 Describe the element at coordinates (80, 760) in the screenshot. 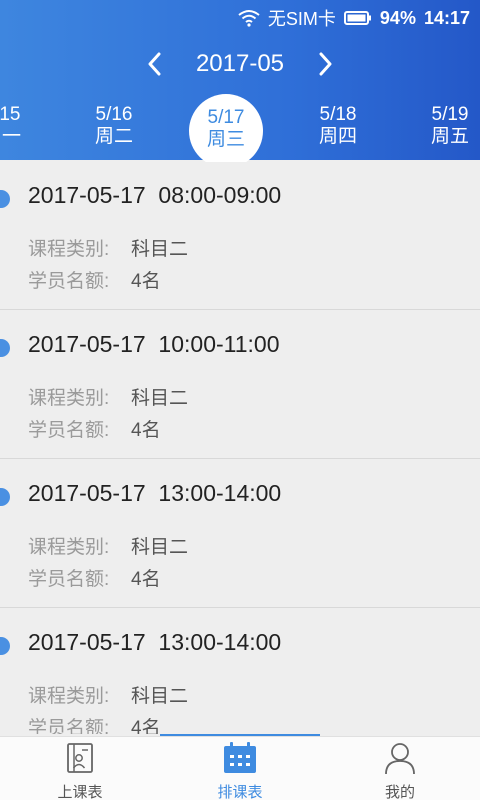

I see `class-list-icon` at that location.